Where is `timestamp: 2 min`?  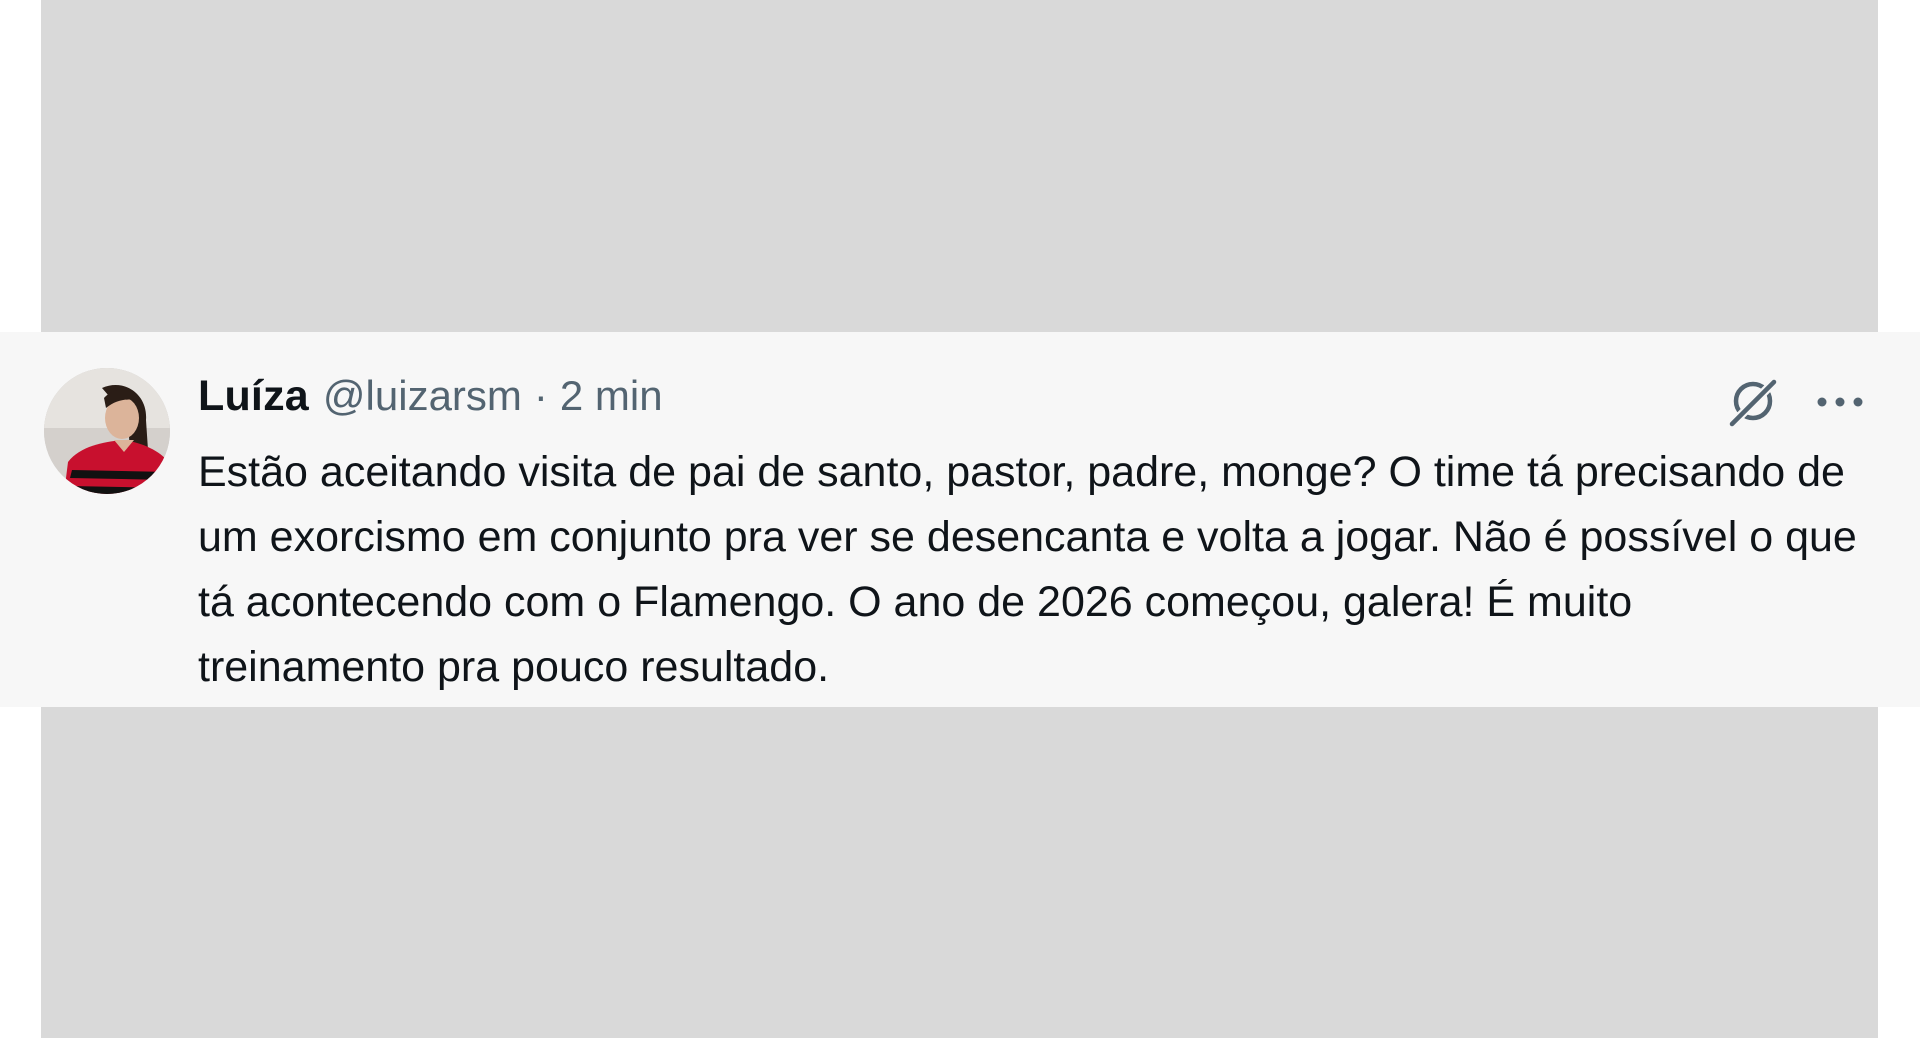 timestamp: 2 min is located at coordinates (611, 396).